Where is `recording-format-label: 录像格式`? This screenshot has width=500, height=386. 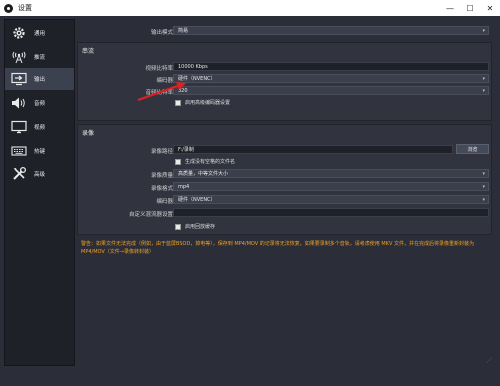
recording-format-label: 录像格式 is located at coordinates (161, 189).